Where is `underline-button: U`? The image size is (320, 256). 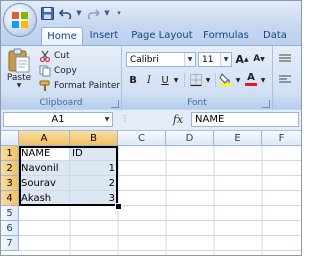
underline-button: U is located at coordinates (165, 80).